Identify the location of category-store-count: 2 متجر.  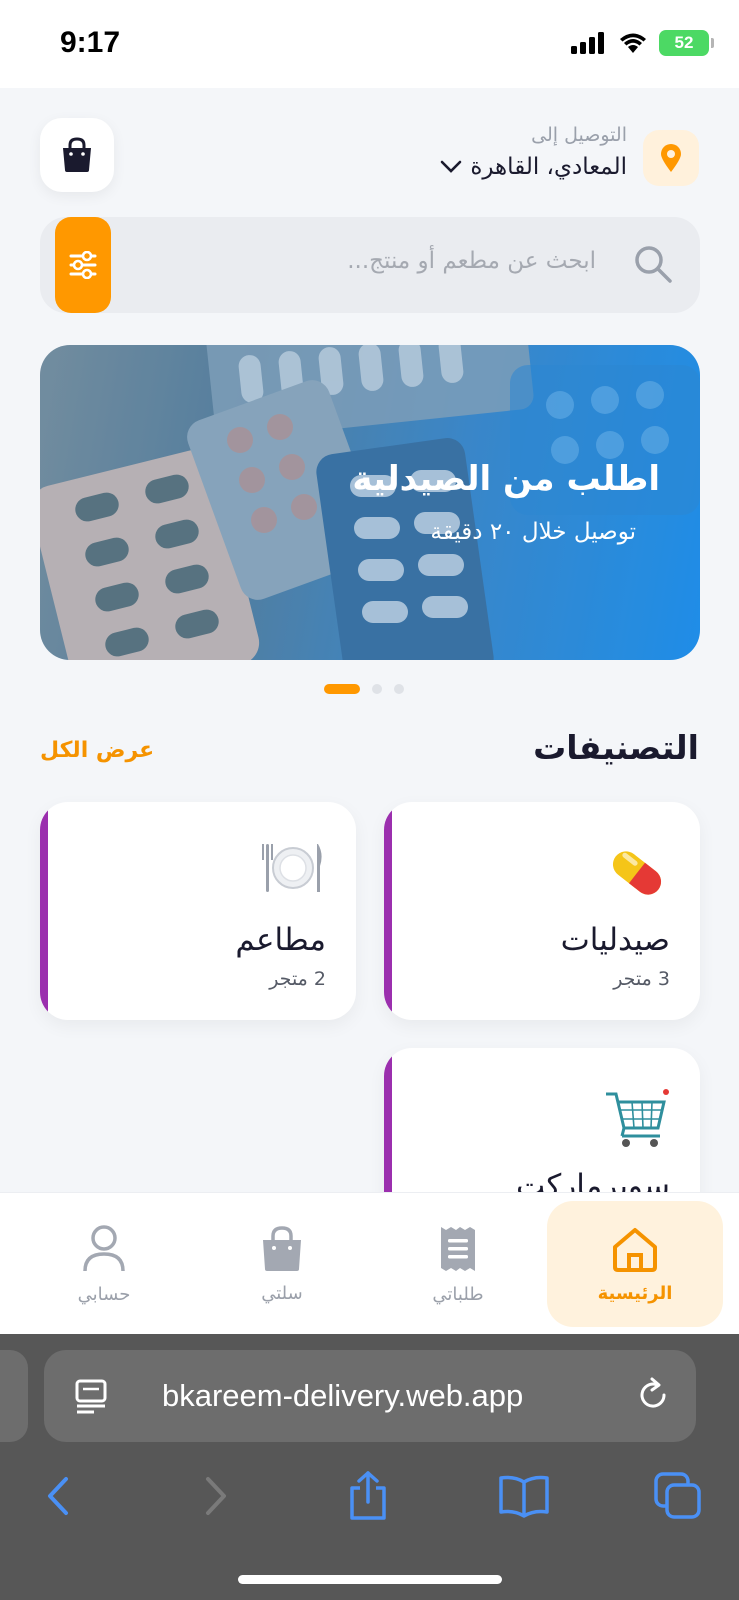
(297, 979).